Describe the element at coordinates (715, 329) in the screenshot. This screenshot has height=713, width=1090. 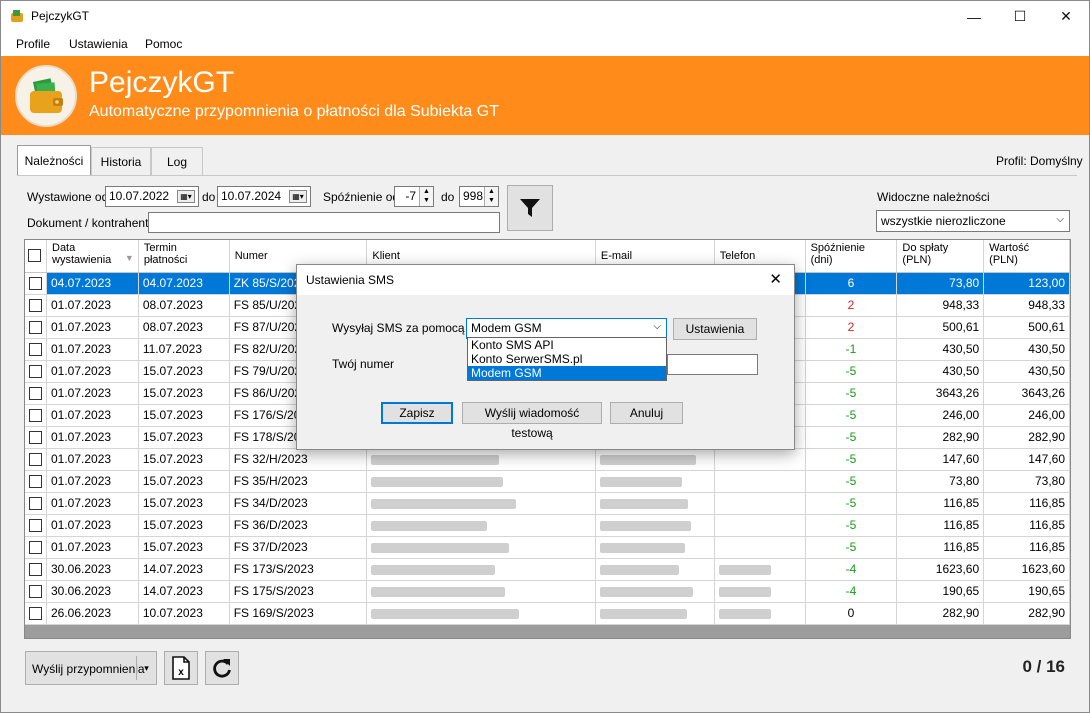
I see `sms-settings-button: Ustawienia` at that location.